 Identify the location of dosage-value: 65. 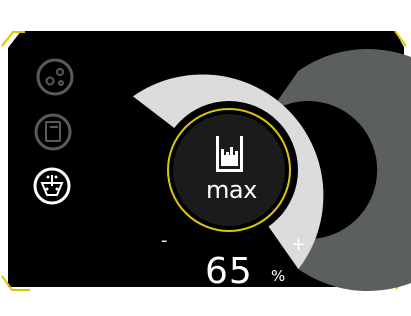
(229, 271).